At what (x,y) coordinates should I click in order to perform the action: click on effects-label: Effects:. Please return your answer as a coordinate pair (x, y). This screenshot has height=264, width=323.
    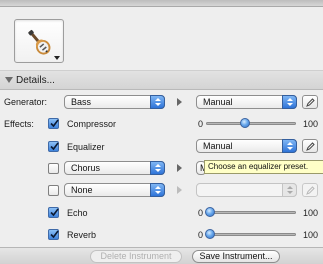
    Looking at the image, I should click on (19, 124).